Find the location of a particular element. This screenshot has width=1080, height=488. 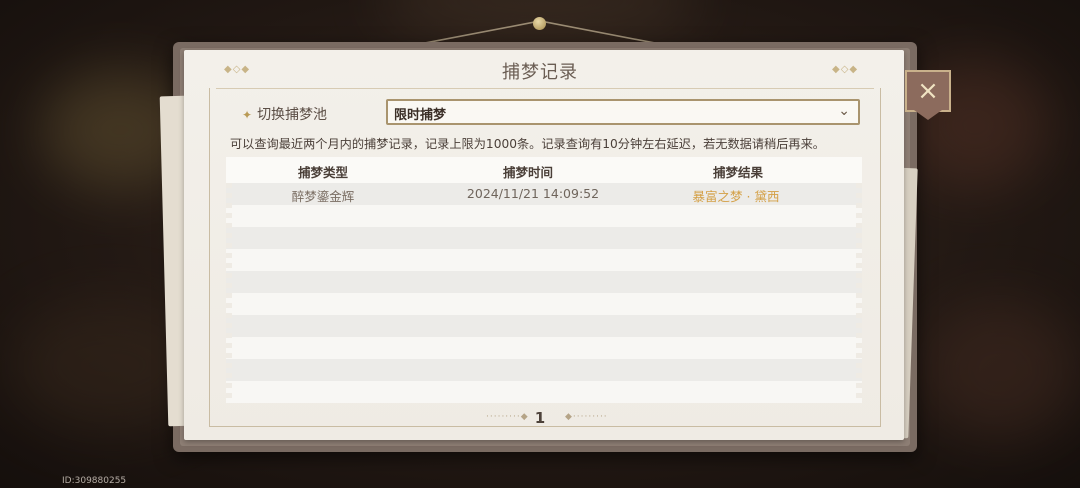

title-ornament-right: ◆◇◆ is located at coordinates (845, 69).